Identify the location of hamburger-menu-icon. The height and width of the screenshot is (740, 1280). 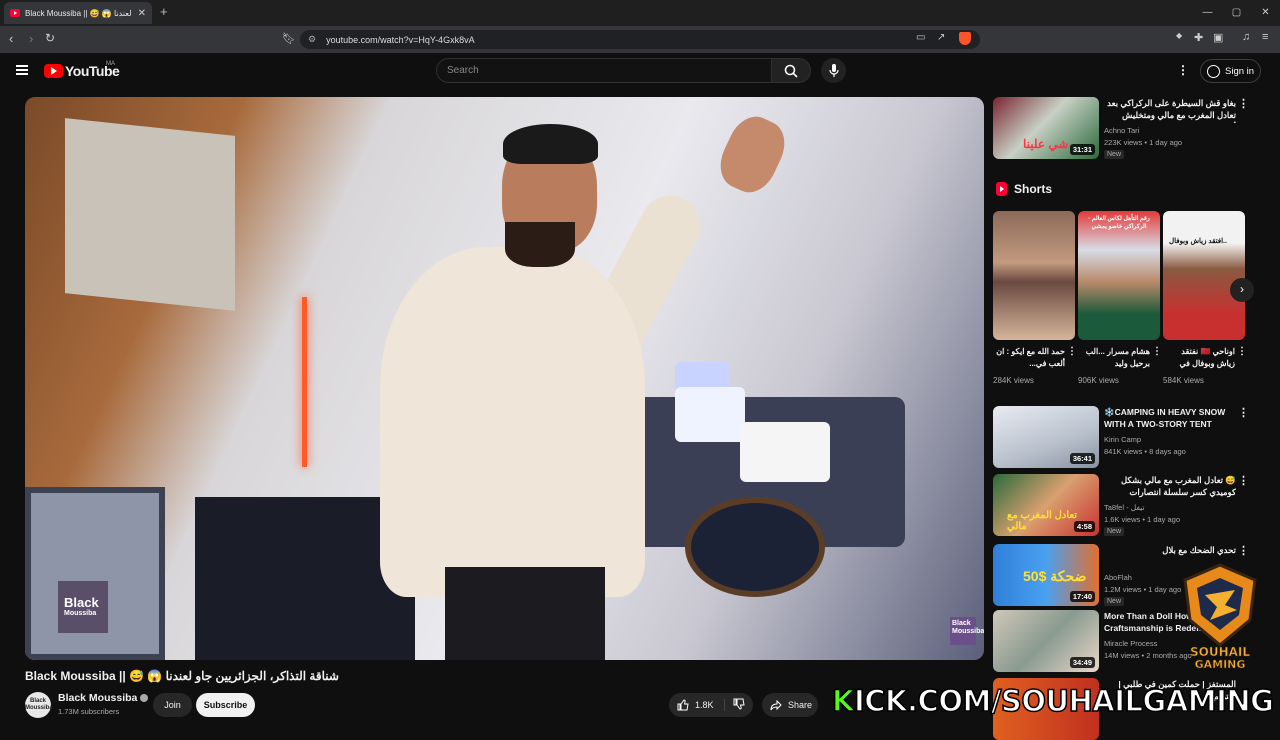
(22, 70).